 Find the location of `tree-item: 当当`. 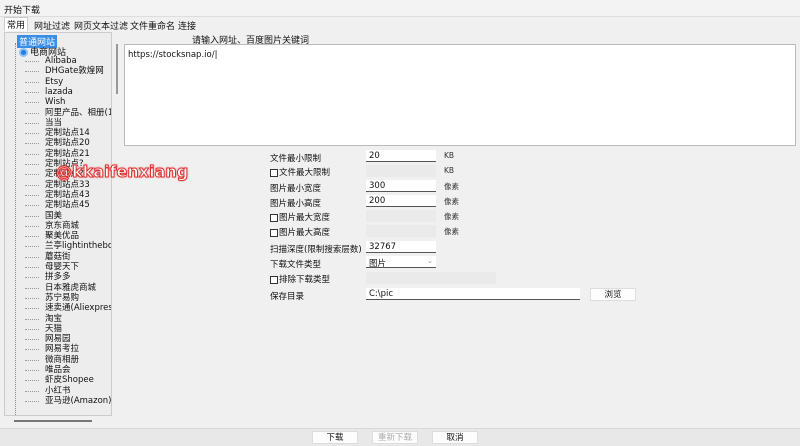

tree-item: 当当 is located at coordinates (43, 123).